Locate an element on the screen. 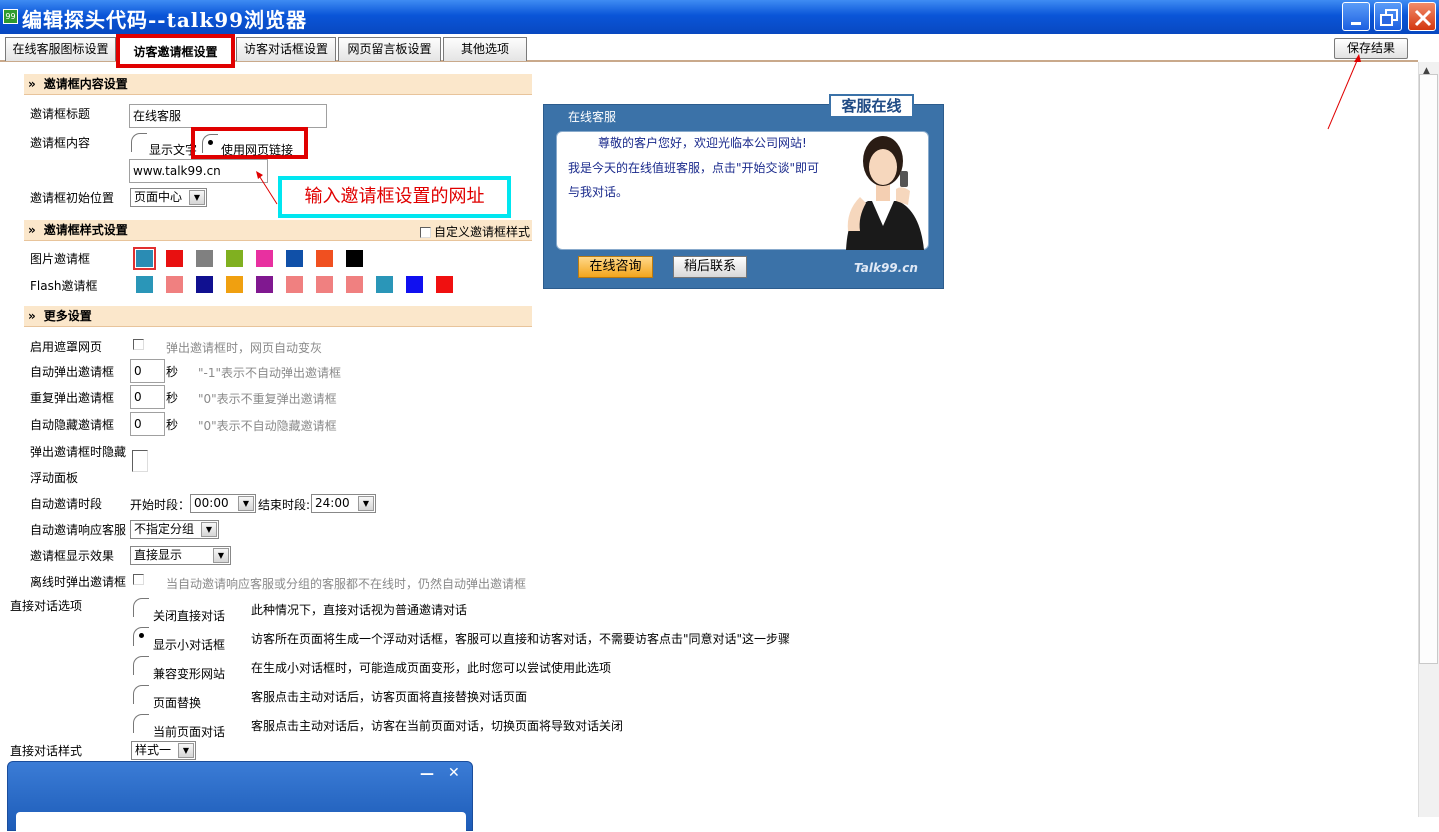 The image size is (1439, 832). mask-hint: 弹出邀请框时，网页自动变灰 is located at coordinates (244, 348).